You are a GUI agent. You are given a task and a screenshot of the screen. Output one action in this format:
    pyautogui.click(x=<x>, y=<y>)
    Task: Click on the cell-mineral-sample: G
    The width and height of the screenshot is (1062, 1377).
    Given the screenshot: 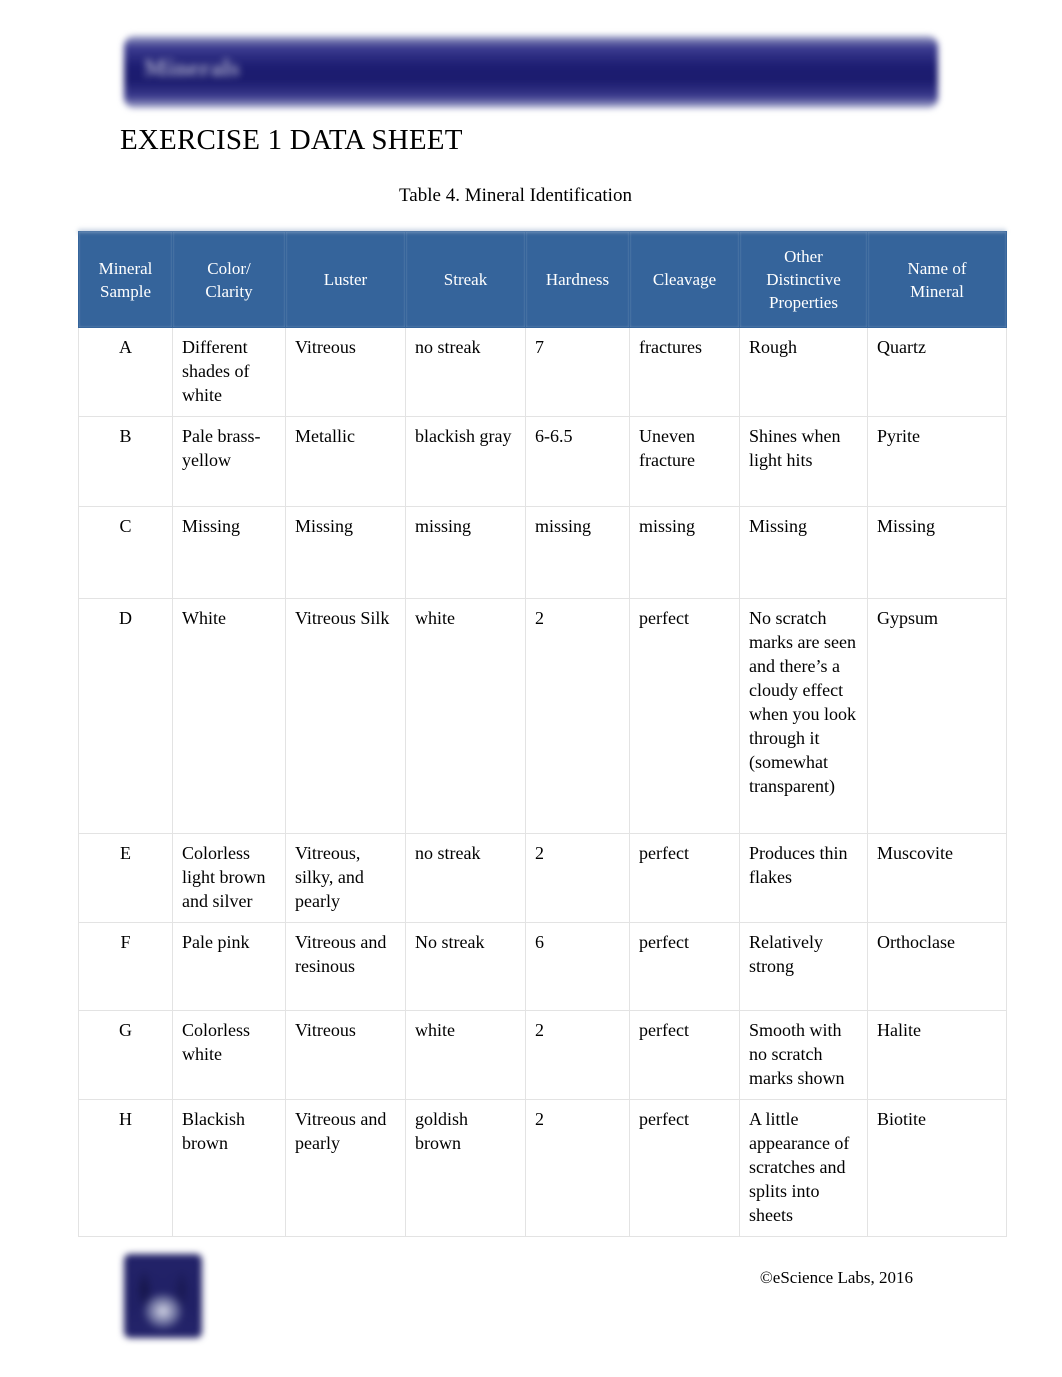 What is the action you would take?
    pyautogui.click(x=125, y=1055)
    